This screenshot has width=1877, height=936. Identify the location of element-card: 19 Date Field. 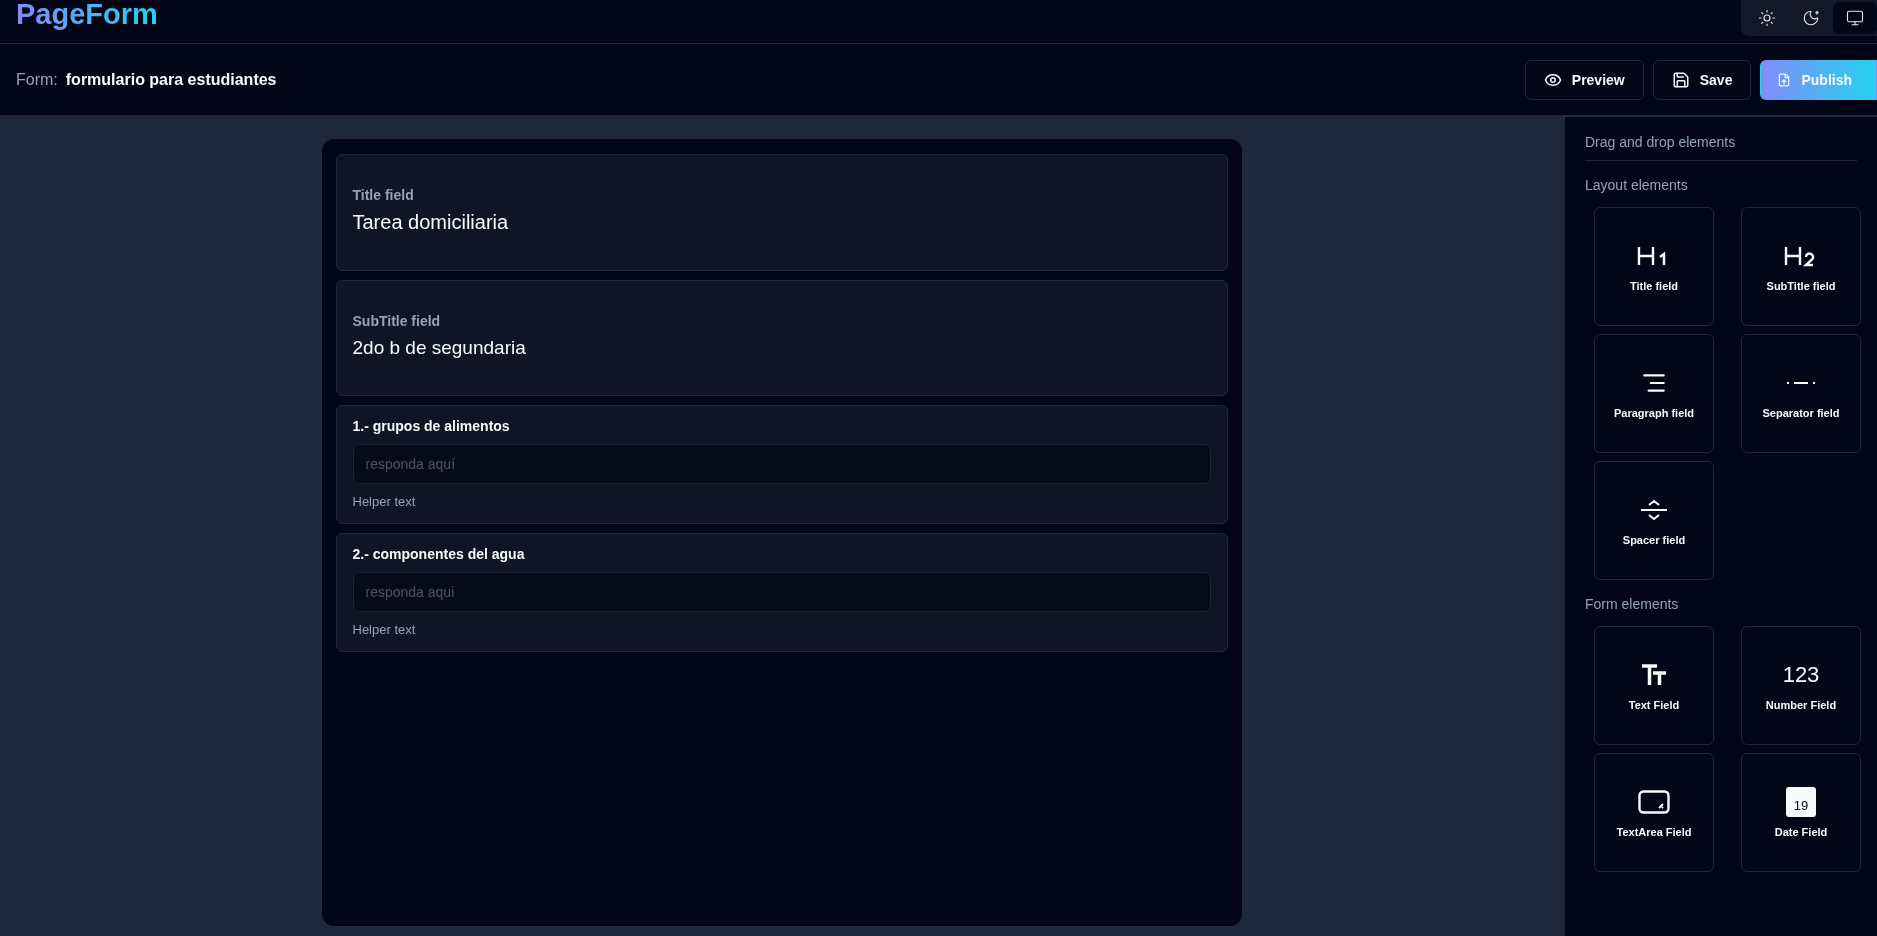
(1801, 812).